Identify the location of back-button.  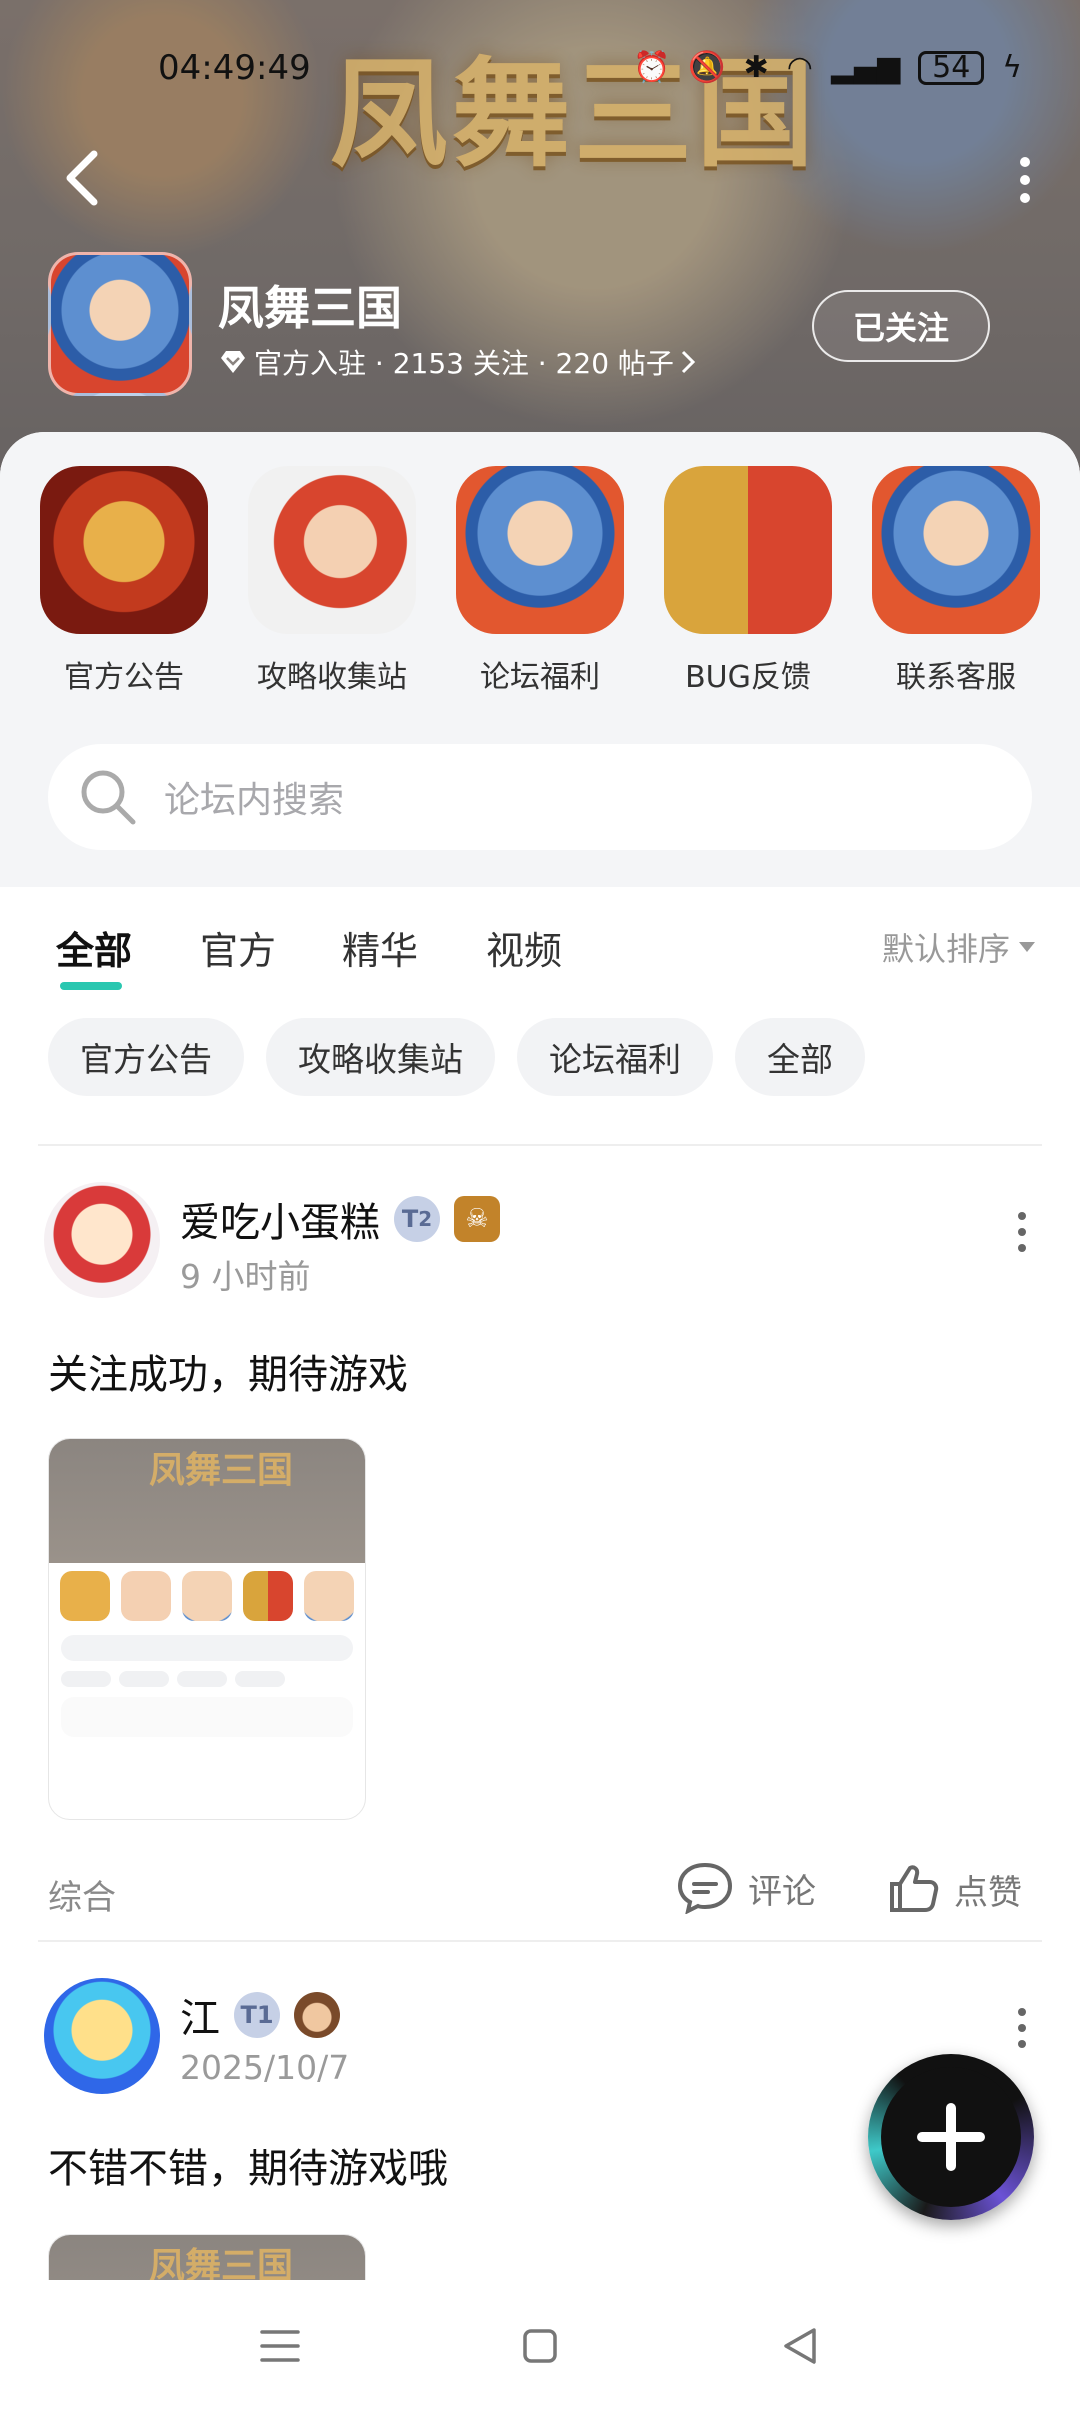
(82, 178).